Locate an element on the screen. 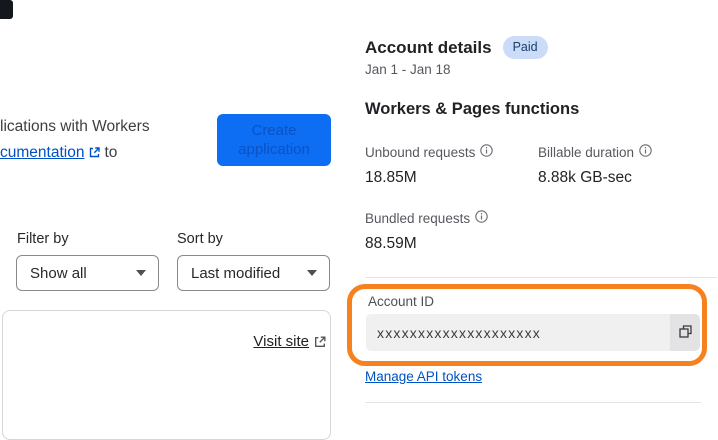 The image size is (718, 440). copy-icon is located at coordinates (685, 333).